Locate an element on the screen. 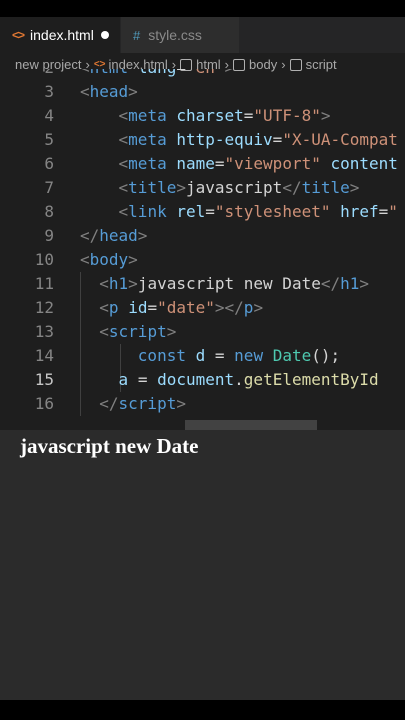 This screenshot has height=720, width=405. code-text: <link rel="stylesheet" href=" is located at coordinates (258, 211).